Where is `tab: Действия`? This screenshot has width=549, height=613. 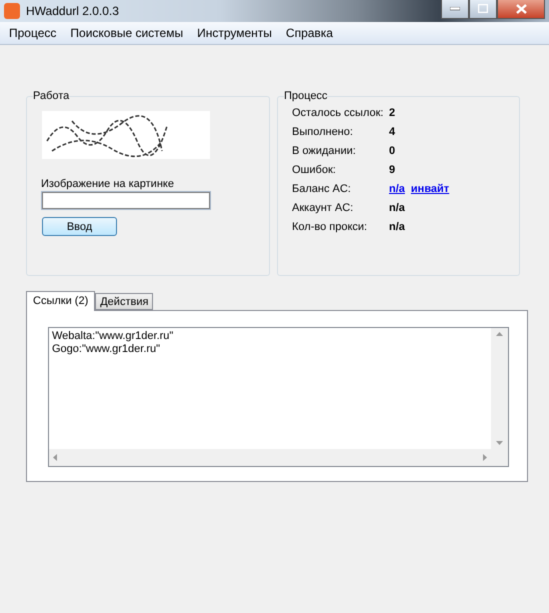 tab: Действия is located at coordinates (124, 301).